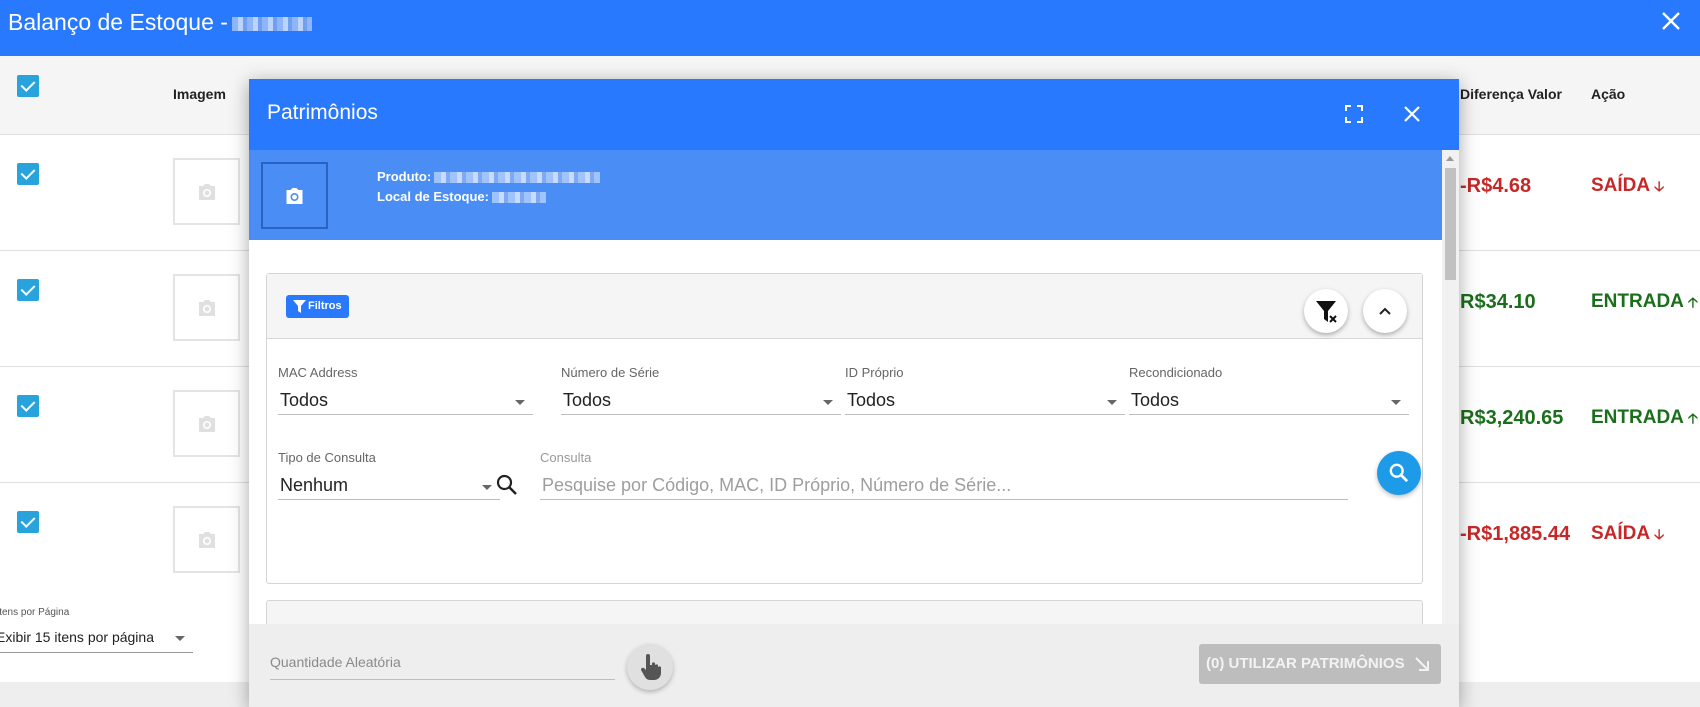 This screenshot has height=707, width=1700. What do you see at coordinates (845, 195) in the screenshot?
I see `product-info-banner: Produto: Local de Estoque:` at bounding box center [845, 195].